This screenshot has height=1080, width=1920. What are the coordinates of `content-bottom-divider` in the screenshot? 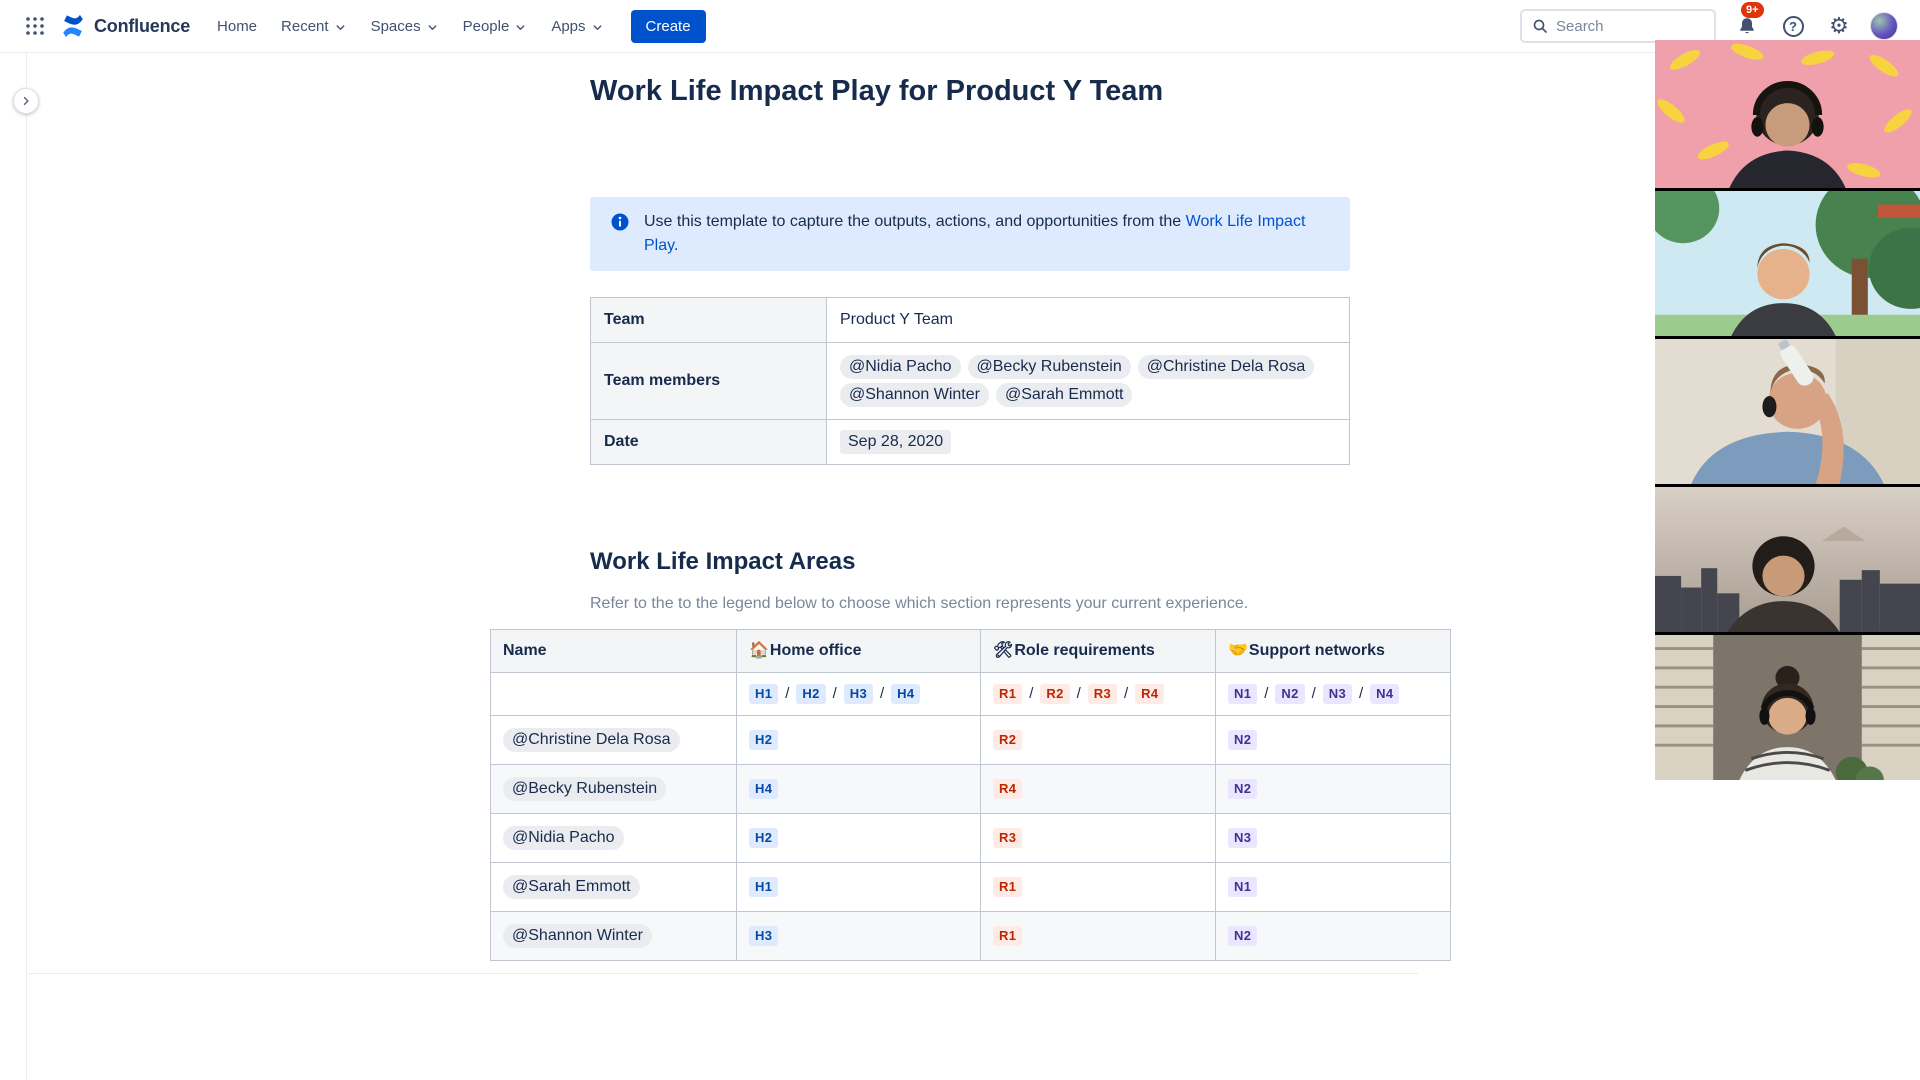 It's located at (723, 973).